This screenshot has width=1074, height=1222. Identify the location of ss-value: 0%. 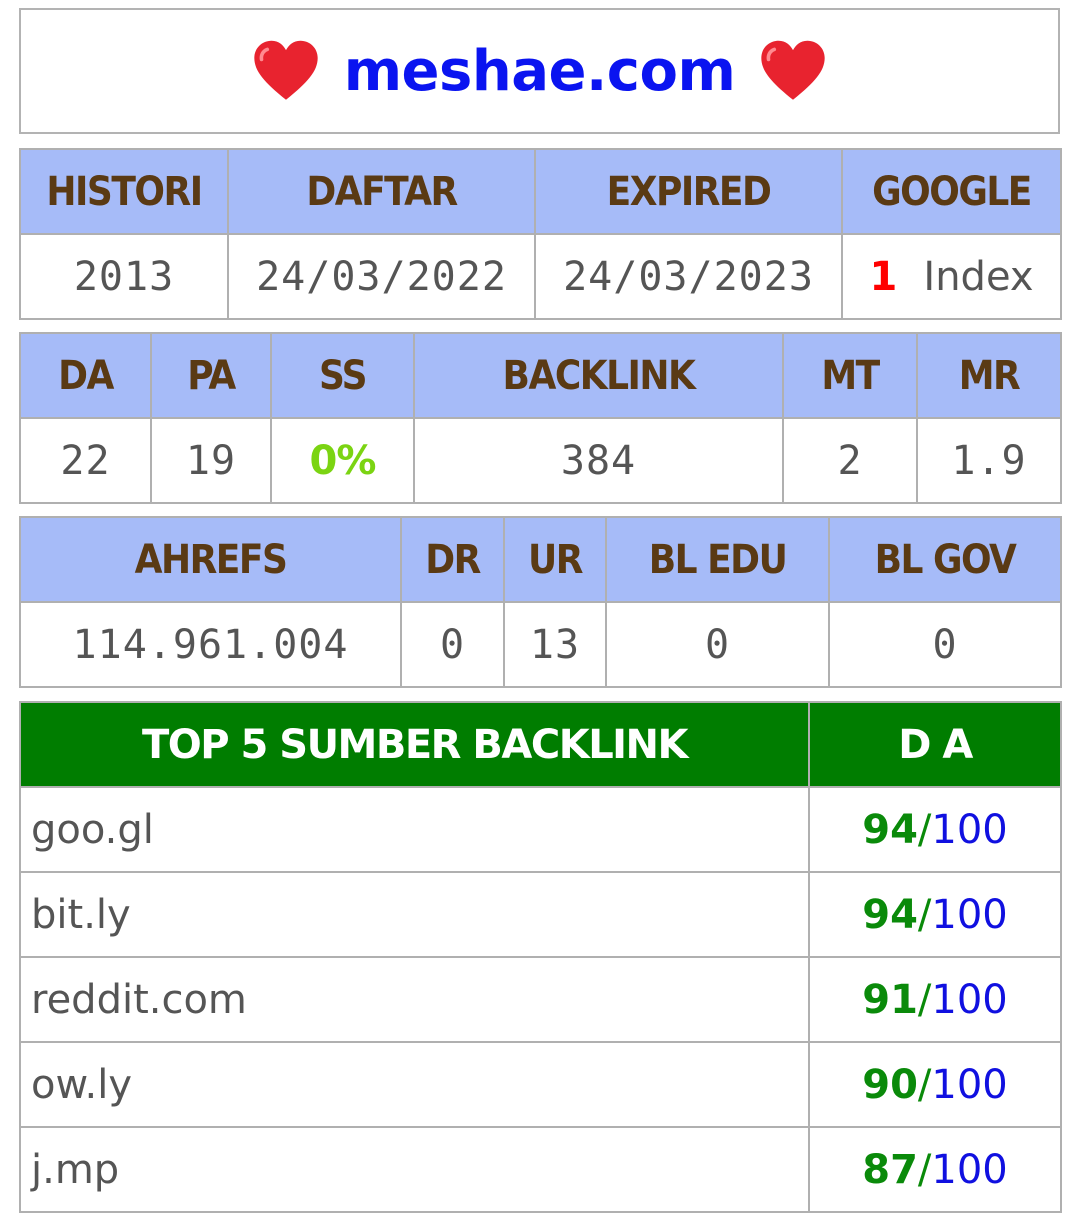
(343, 460).